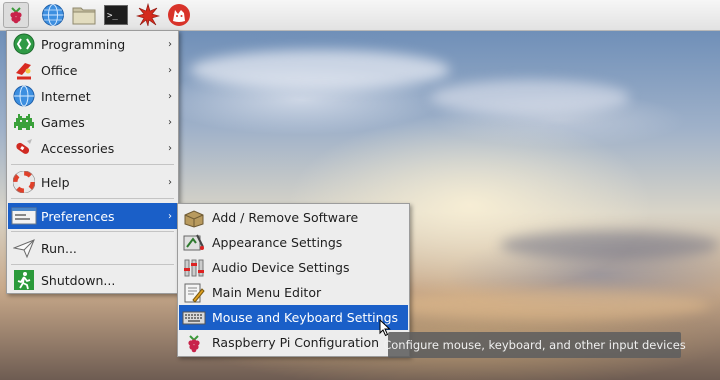  What do you see at coordinates (59, 70) in the screenshot?
I see `menu-item-label: Office` at bounding box center [59, 70].